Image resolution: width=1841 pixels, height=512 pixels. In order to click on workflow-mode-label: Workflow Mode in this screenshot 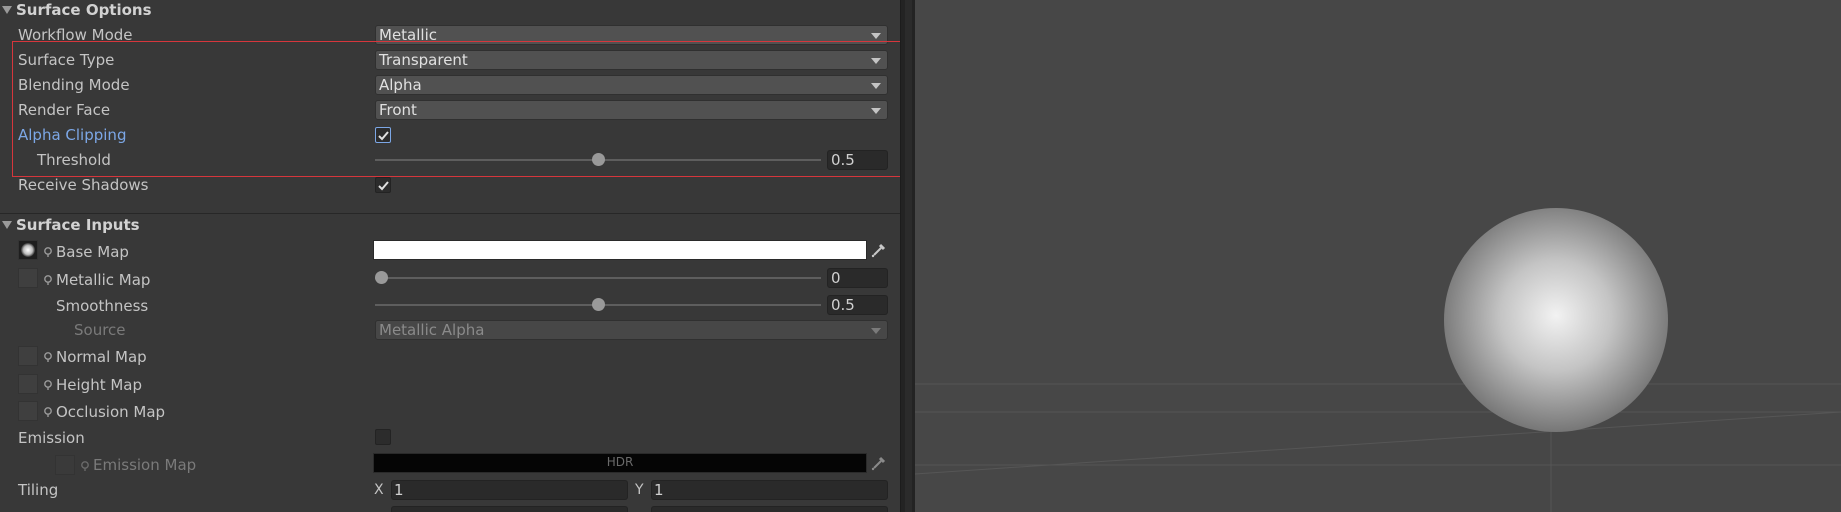, I will do `click(75, 35)`.